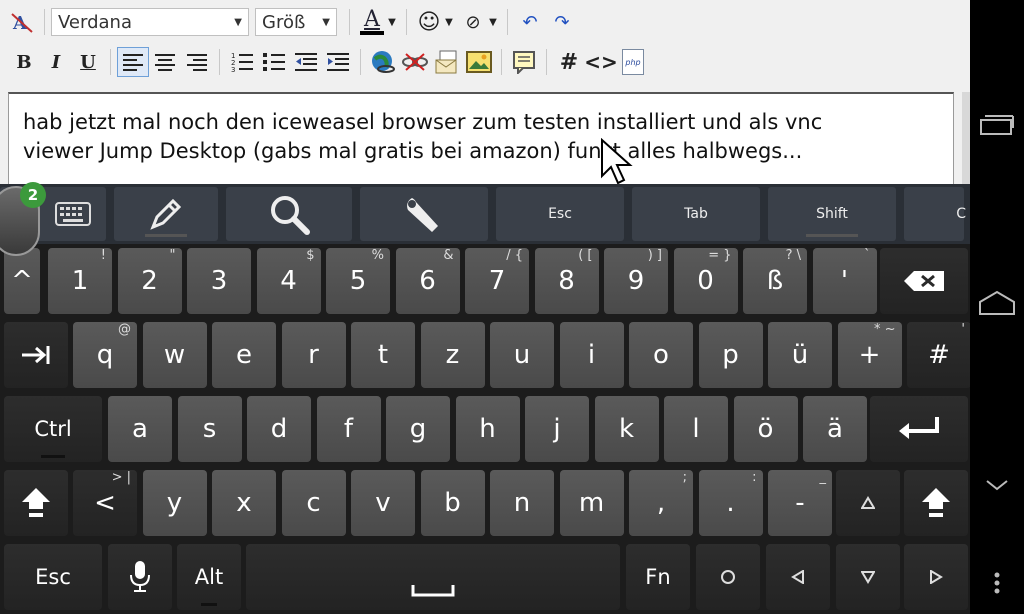  Describe the element at coordinates (497, 281) in the screenshot. I see `key-num-7: 7/ {` at that location.